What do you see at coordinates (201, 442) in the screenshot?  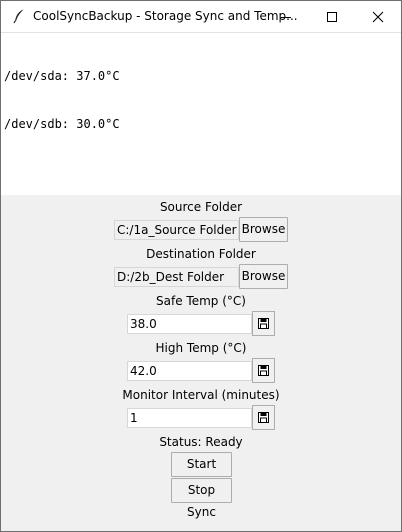 I see `status-text: Status: Ready` at bounding box center [201, 442].